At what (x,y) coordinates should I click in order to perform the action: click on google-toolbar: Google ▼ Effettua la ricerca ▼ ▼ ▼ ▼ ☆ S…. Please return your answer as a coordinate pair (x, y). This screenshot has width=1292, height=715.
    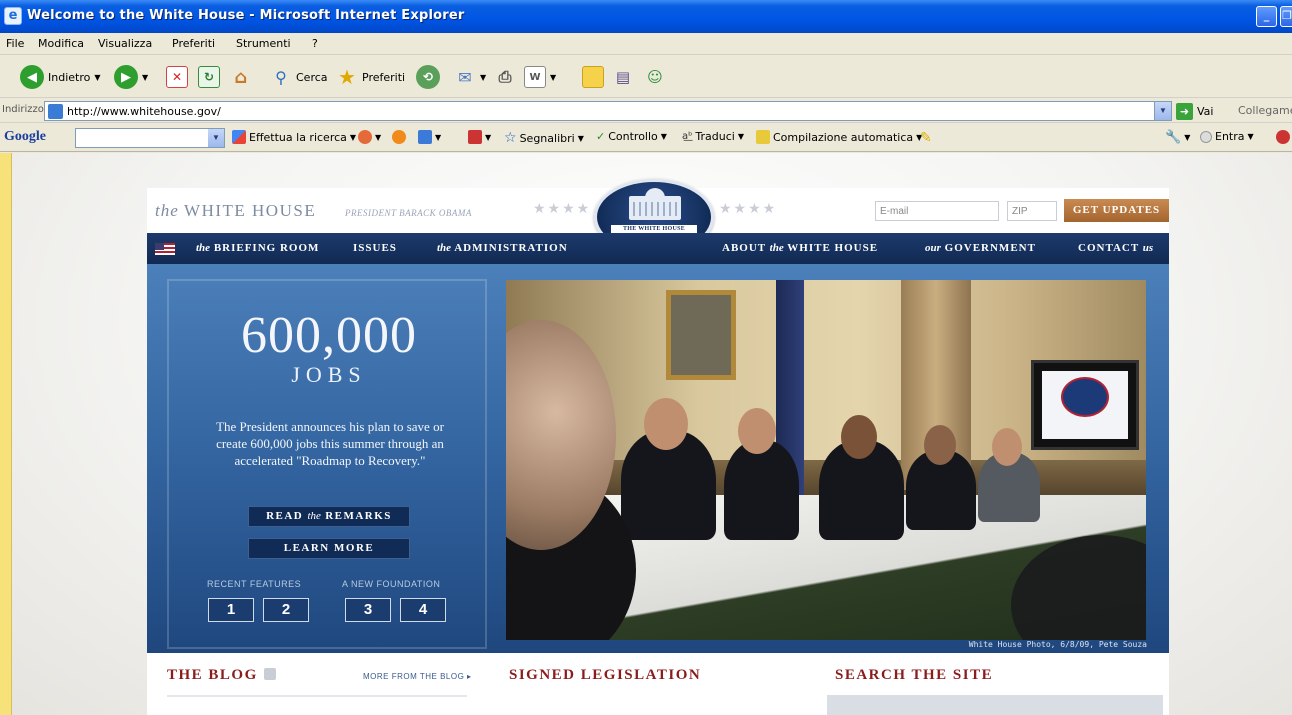
    Looking at the image, I should click on (646, 138).